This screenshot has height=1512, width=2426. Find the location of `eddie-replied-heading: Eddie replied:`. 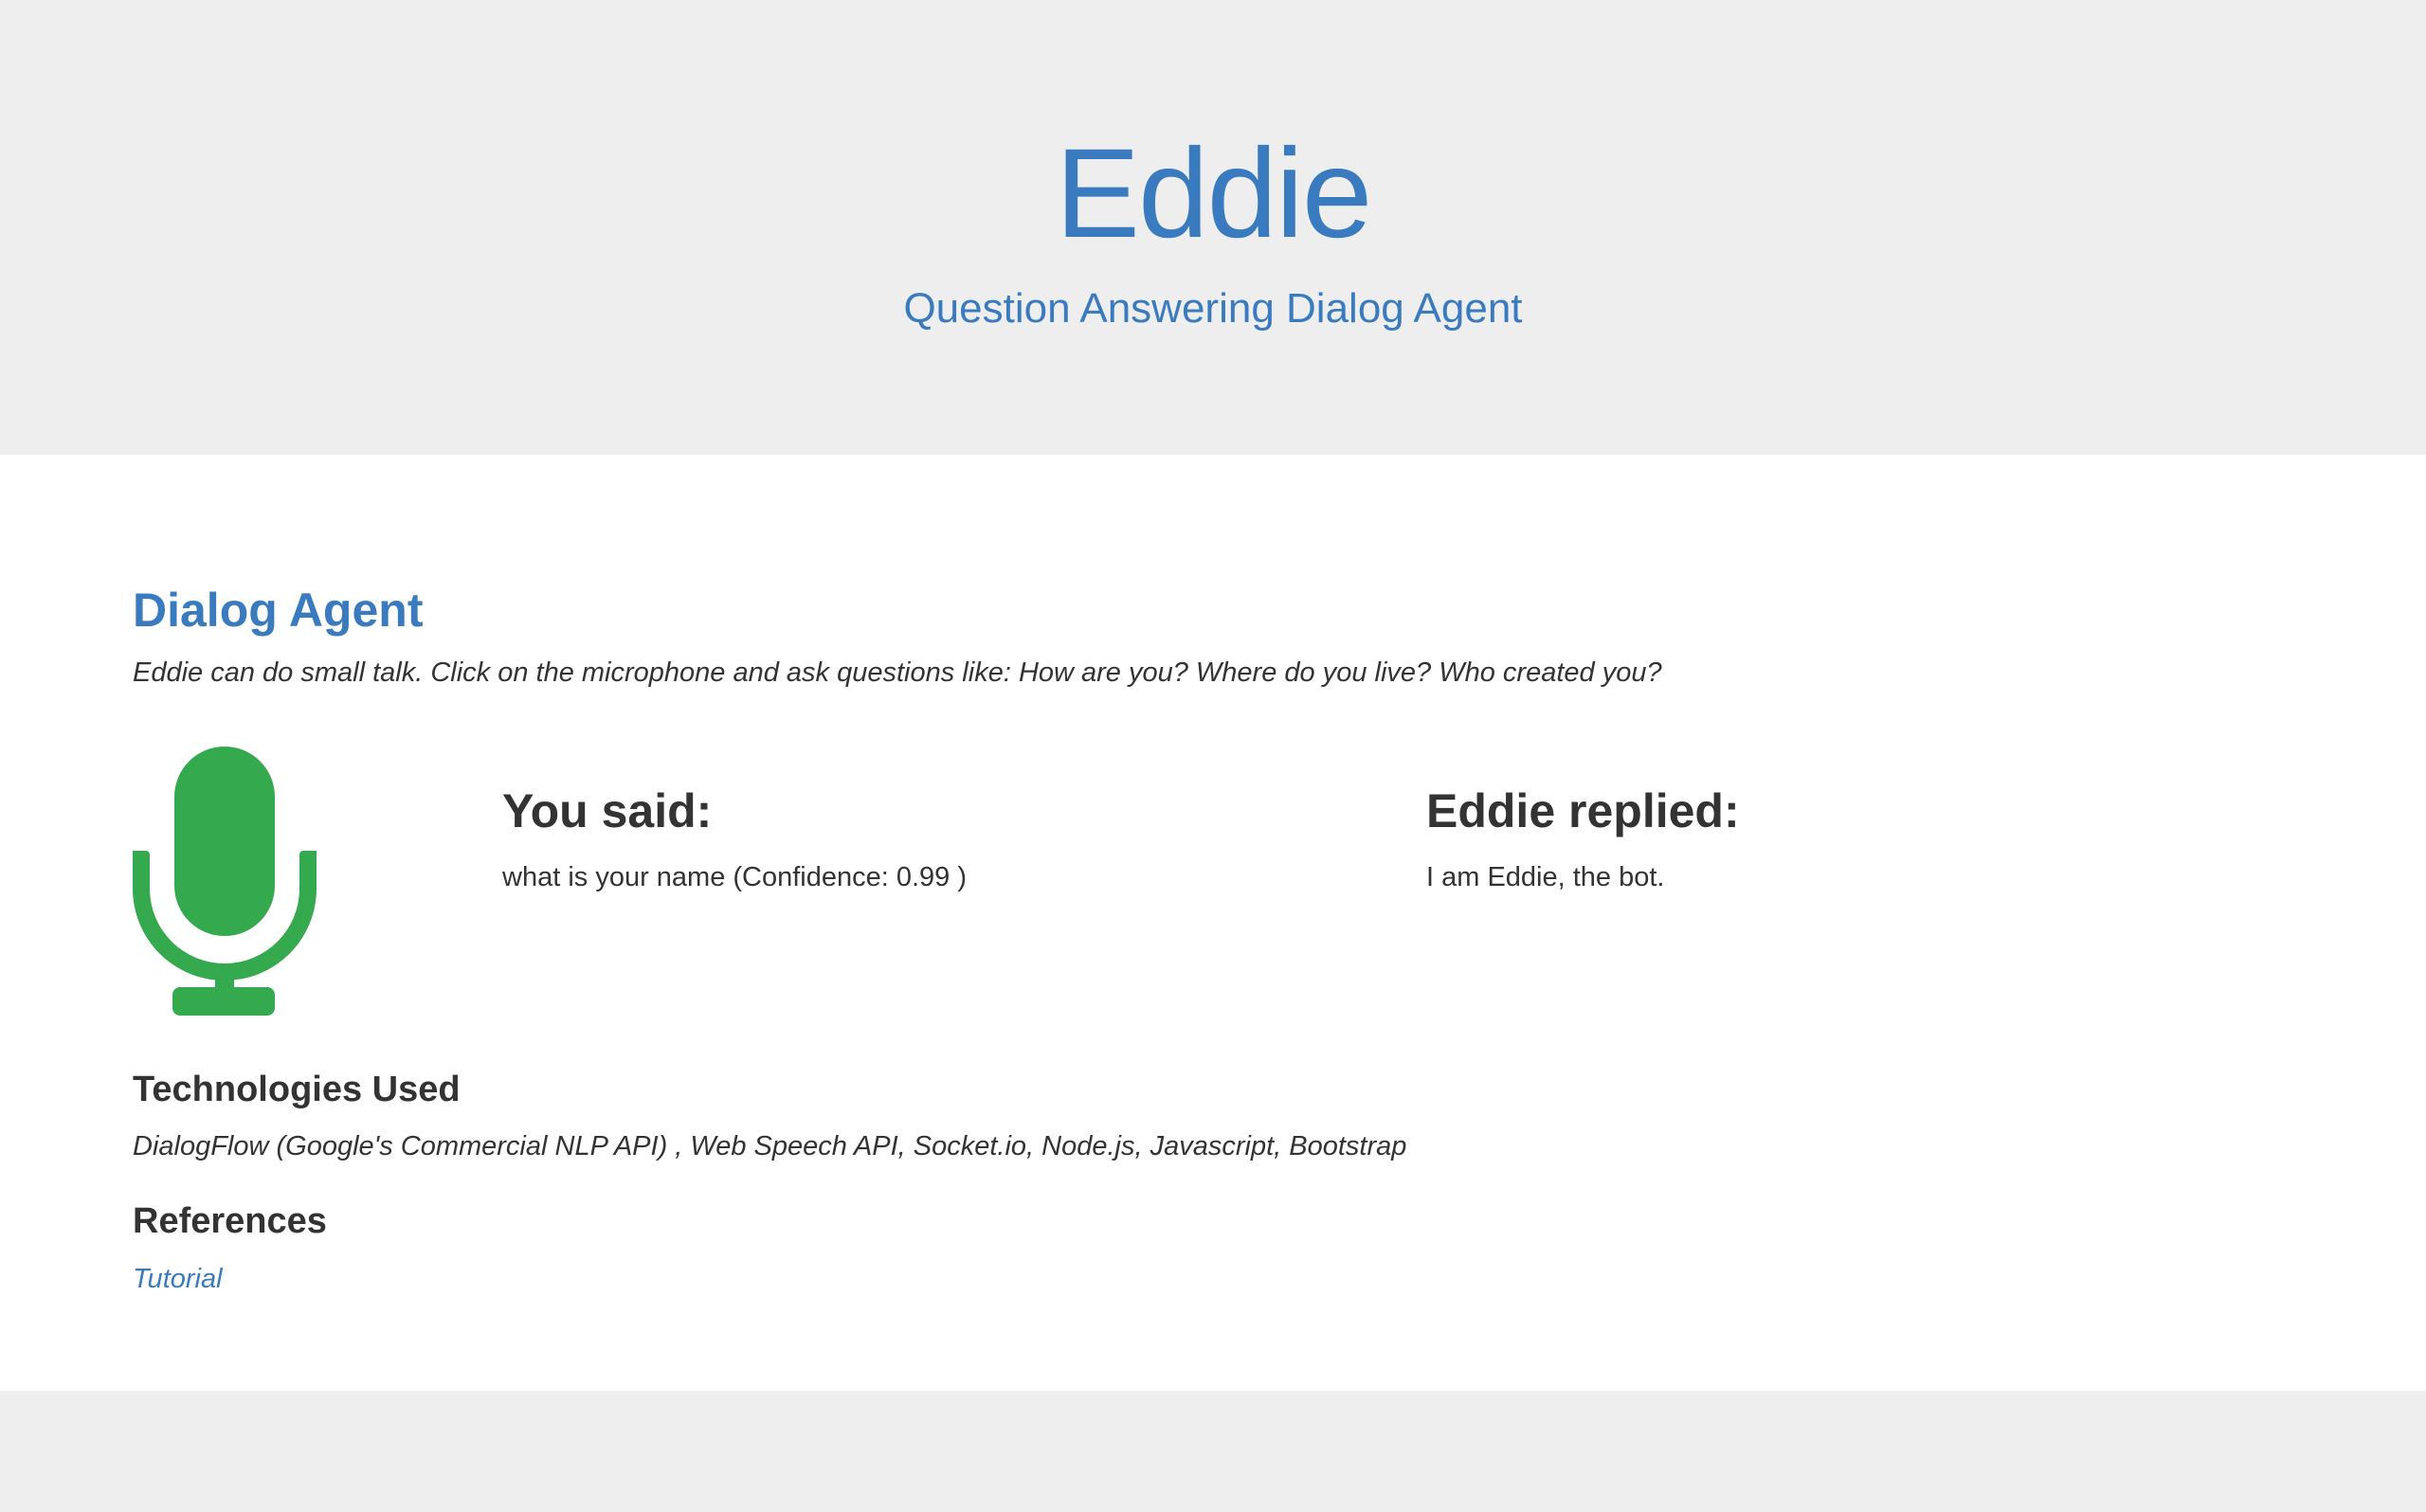

eddie-replied-heading: Eddie replied: is located at coordinates (1583, 810).